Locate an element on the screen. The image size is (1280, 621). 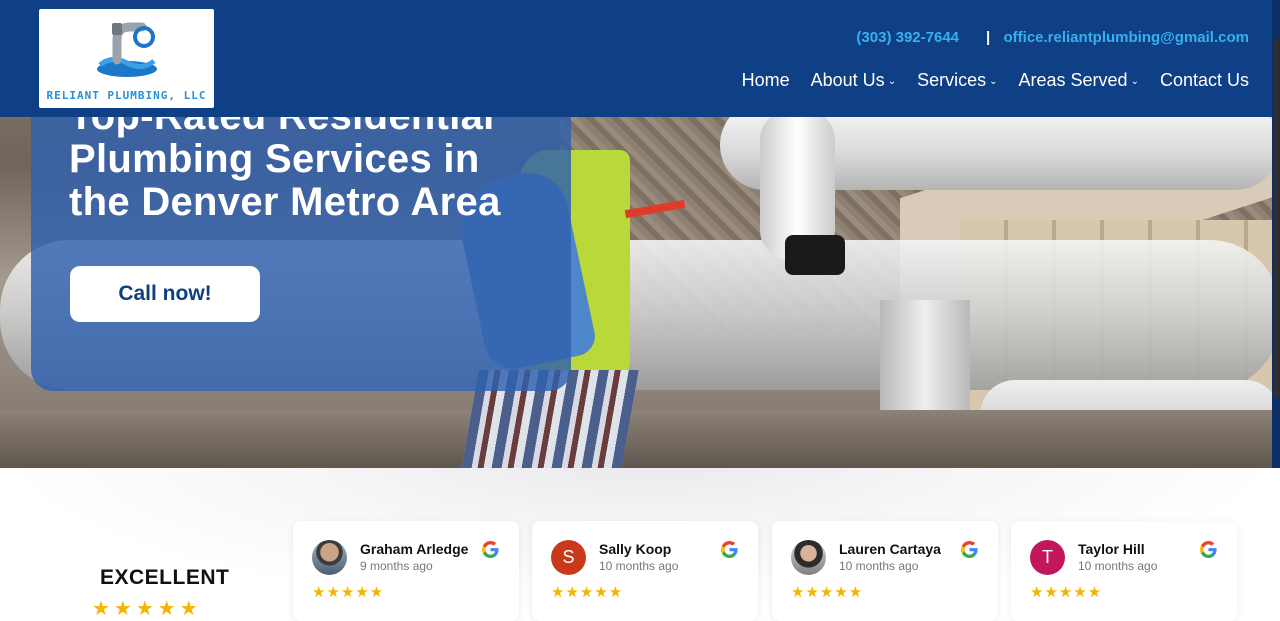
site-logo: RELIANT PLUMBING, LLC is located at coordinates (126, 58).